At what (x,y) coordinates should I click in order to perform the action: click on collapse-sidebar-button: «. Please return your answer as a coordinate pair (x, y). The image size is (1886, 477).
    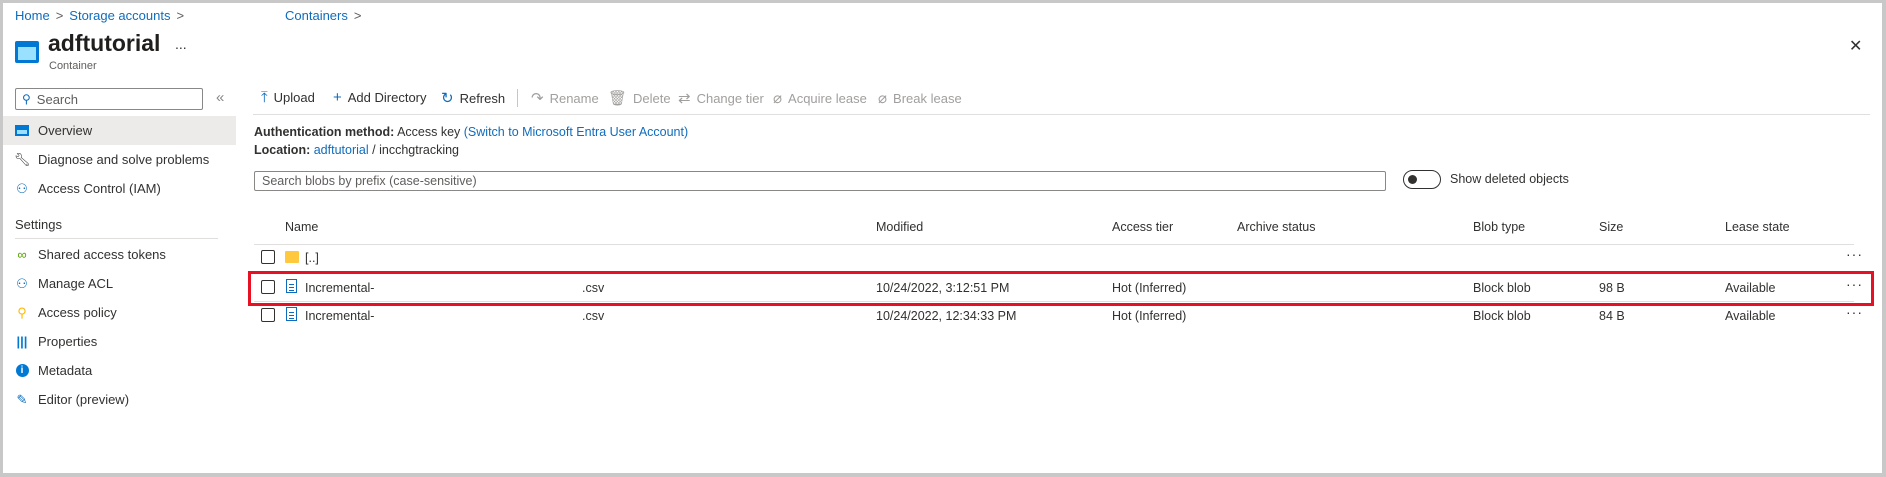
    Looking at the image, I should click on (220, 97).